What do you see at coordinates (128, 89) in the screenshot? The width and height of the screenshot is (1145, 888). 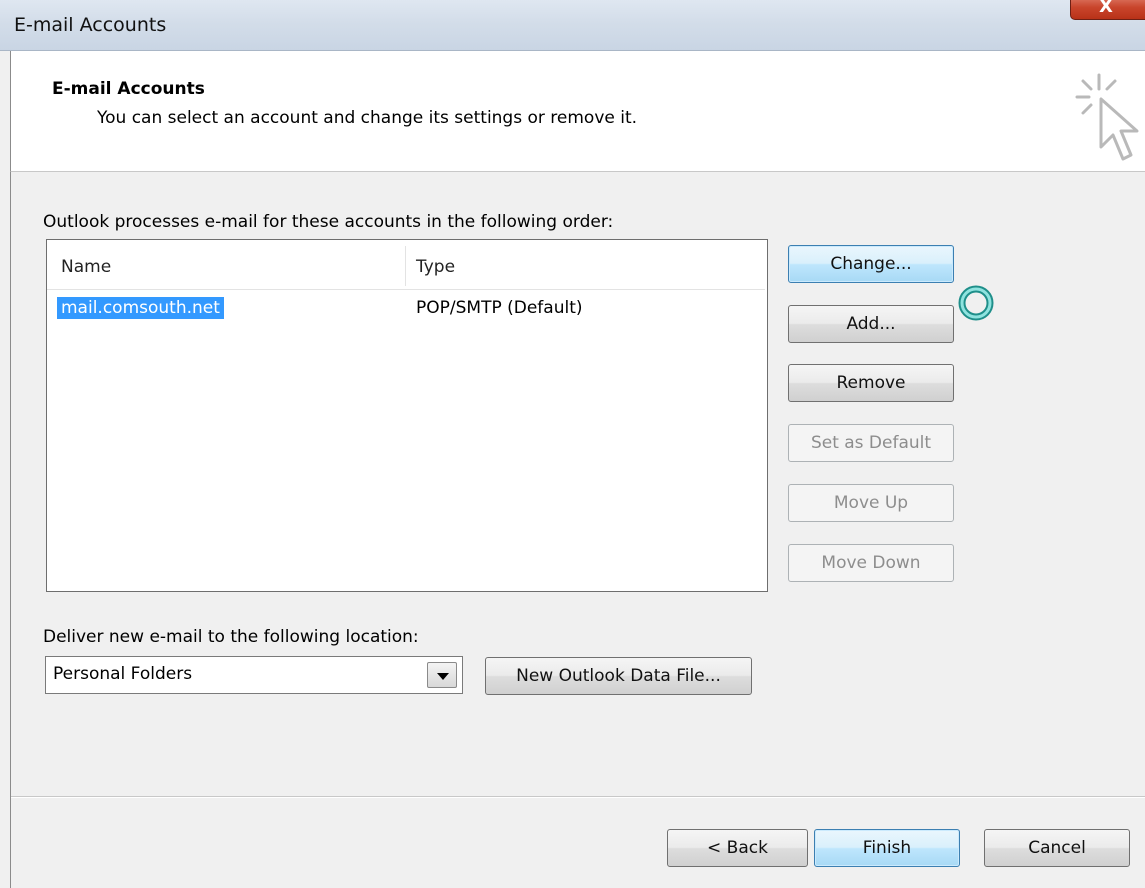 I see `header-title: E-mail Accounts` at bounding box center [128, 89].